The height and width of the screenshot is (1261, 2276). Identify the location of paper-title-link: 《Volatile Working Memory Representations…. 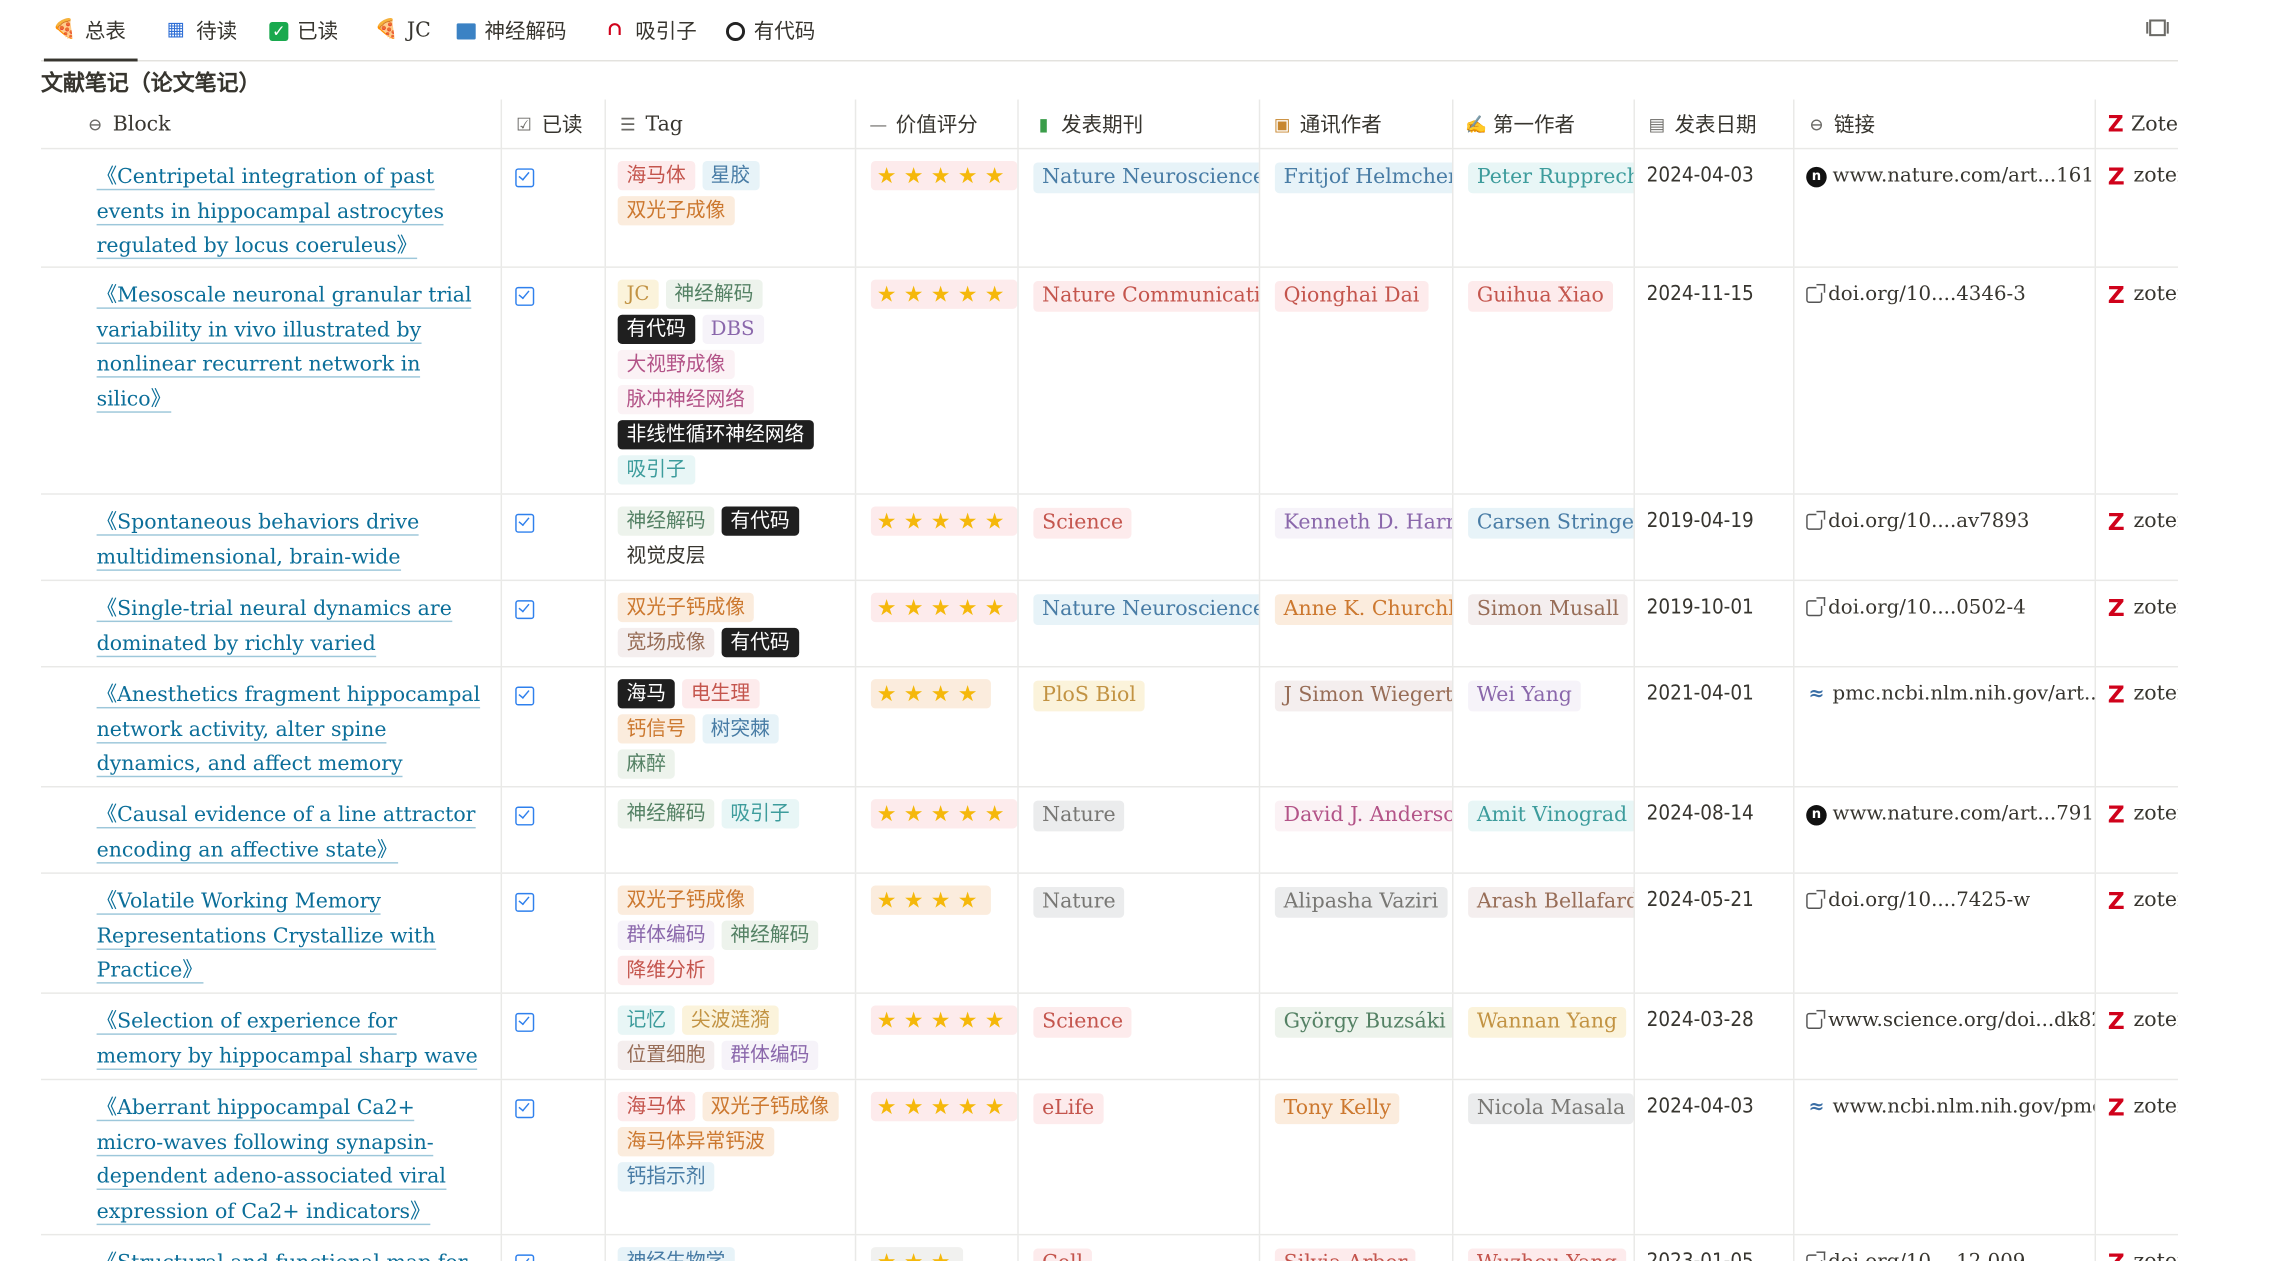
(271, 937).